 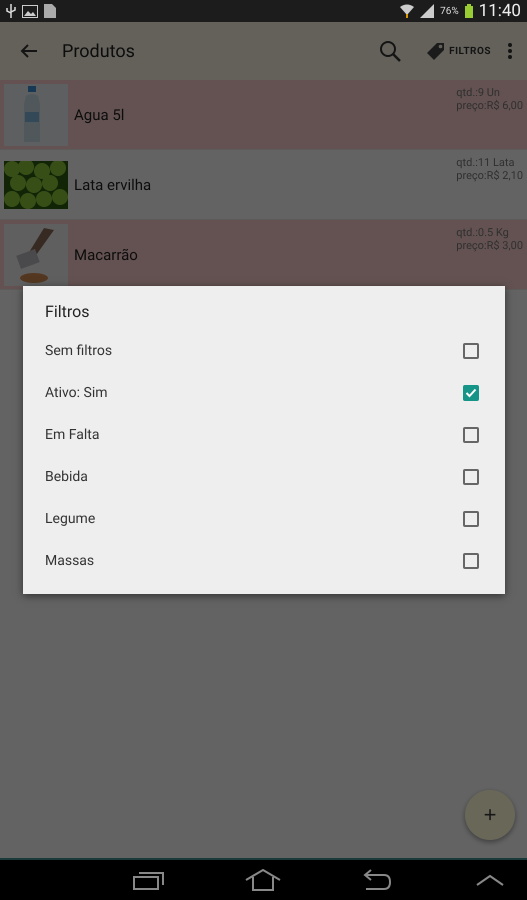 I want to click on recent-apps-icon, so click(x=149, y=880).